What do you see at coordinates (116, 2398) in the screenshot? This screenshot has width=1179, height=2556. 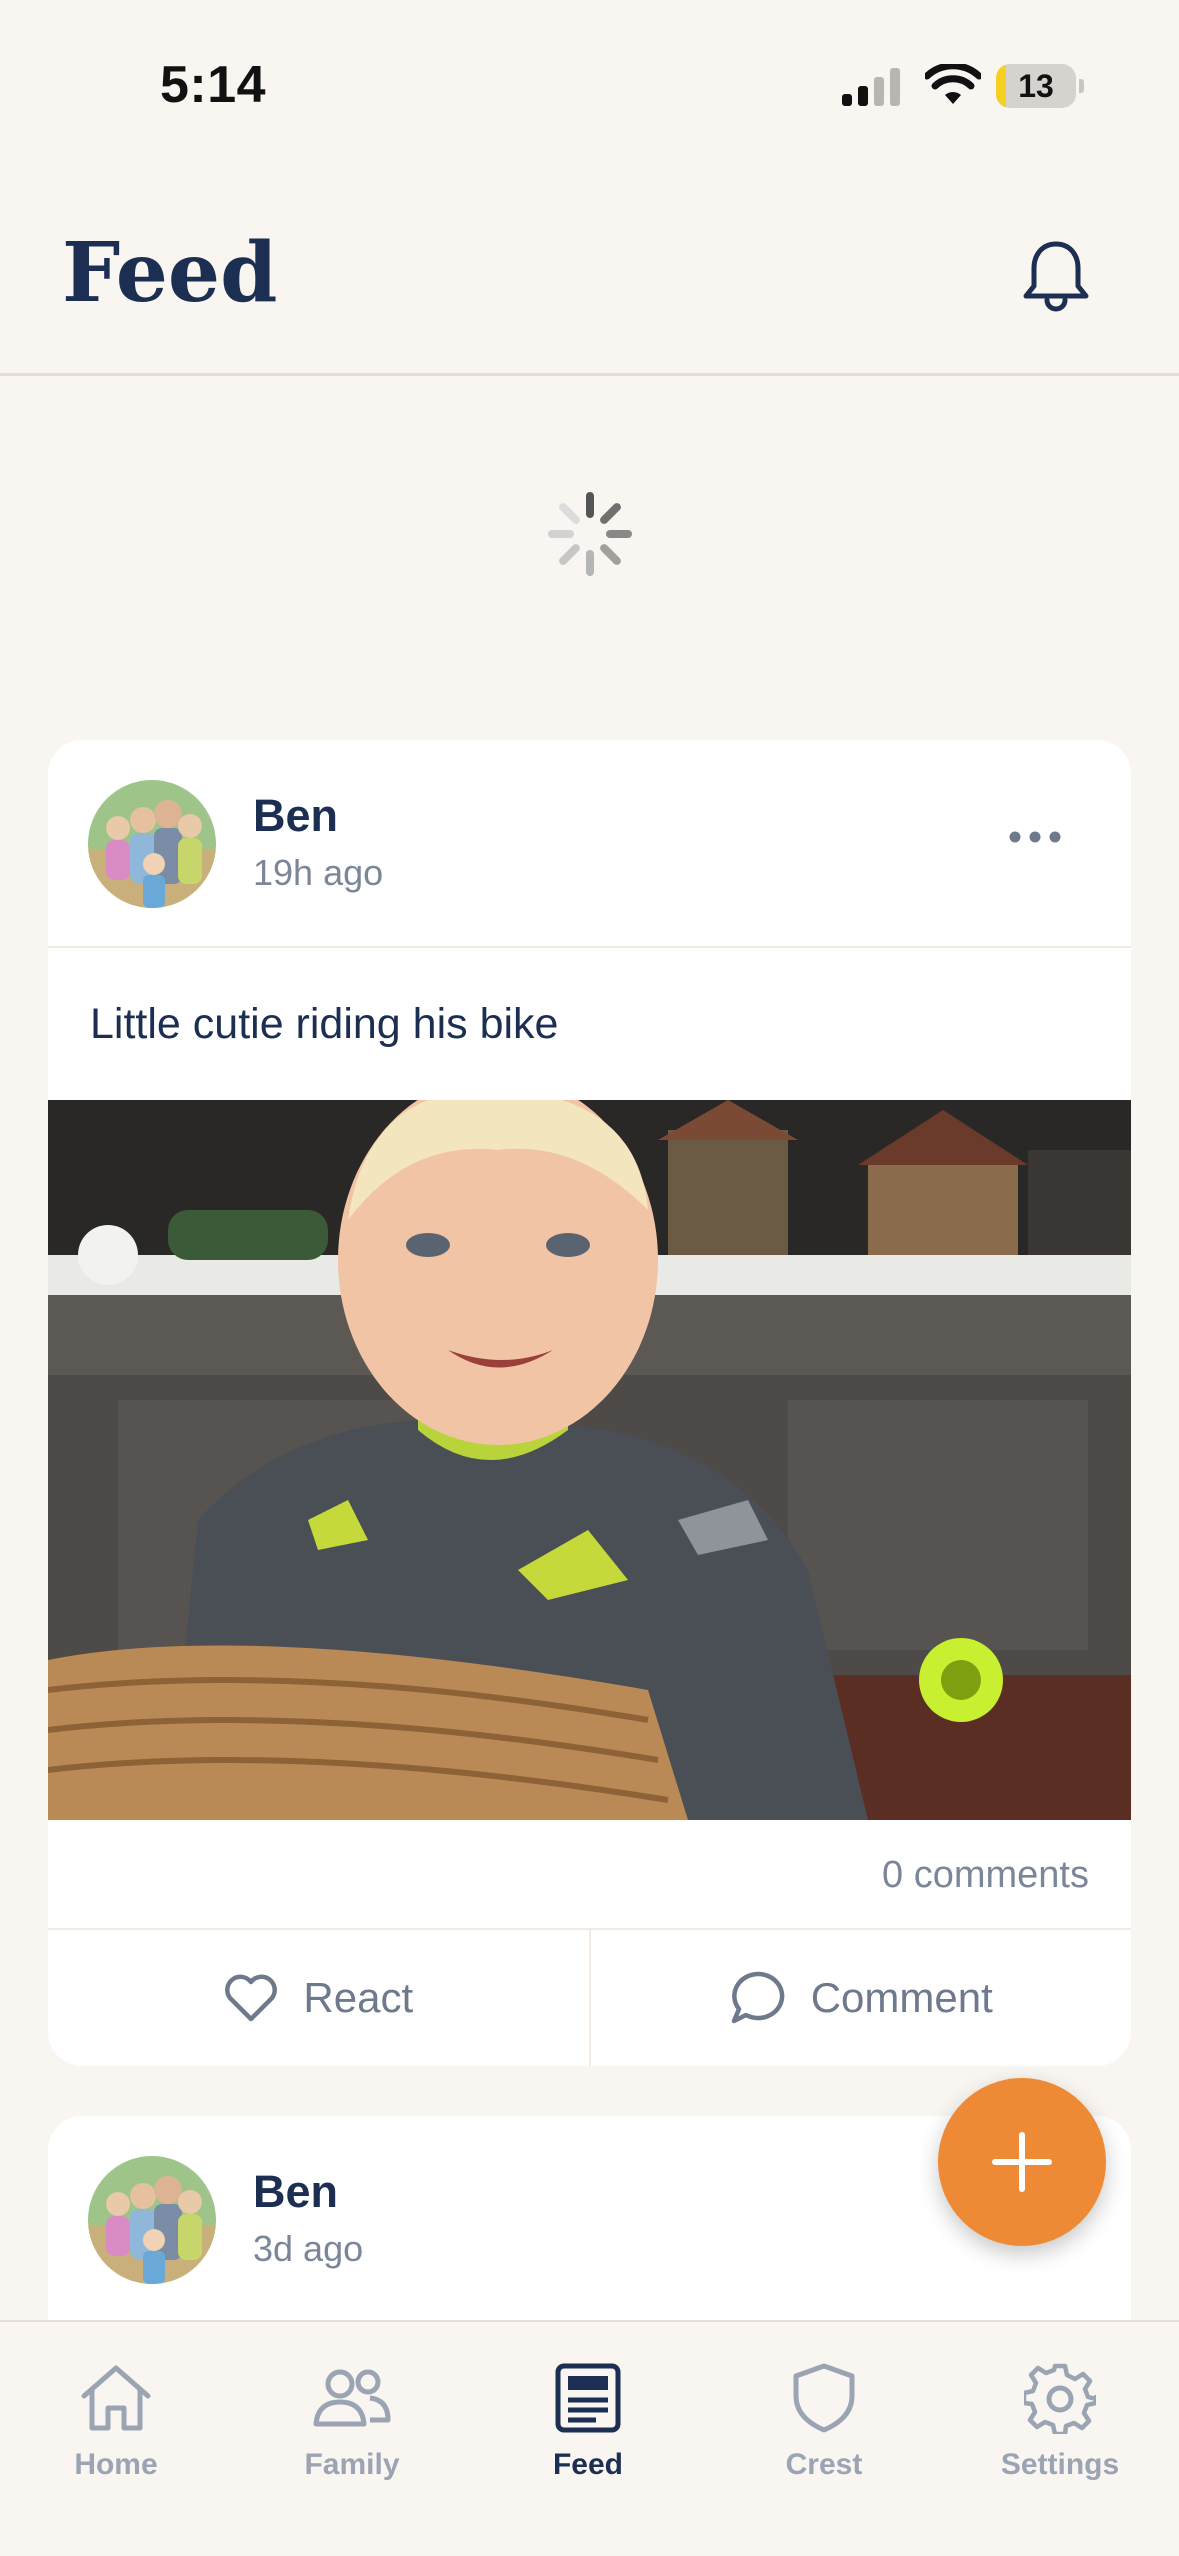 I see `home-icon` at bounding box center [116, 2398].